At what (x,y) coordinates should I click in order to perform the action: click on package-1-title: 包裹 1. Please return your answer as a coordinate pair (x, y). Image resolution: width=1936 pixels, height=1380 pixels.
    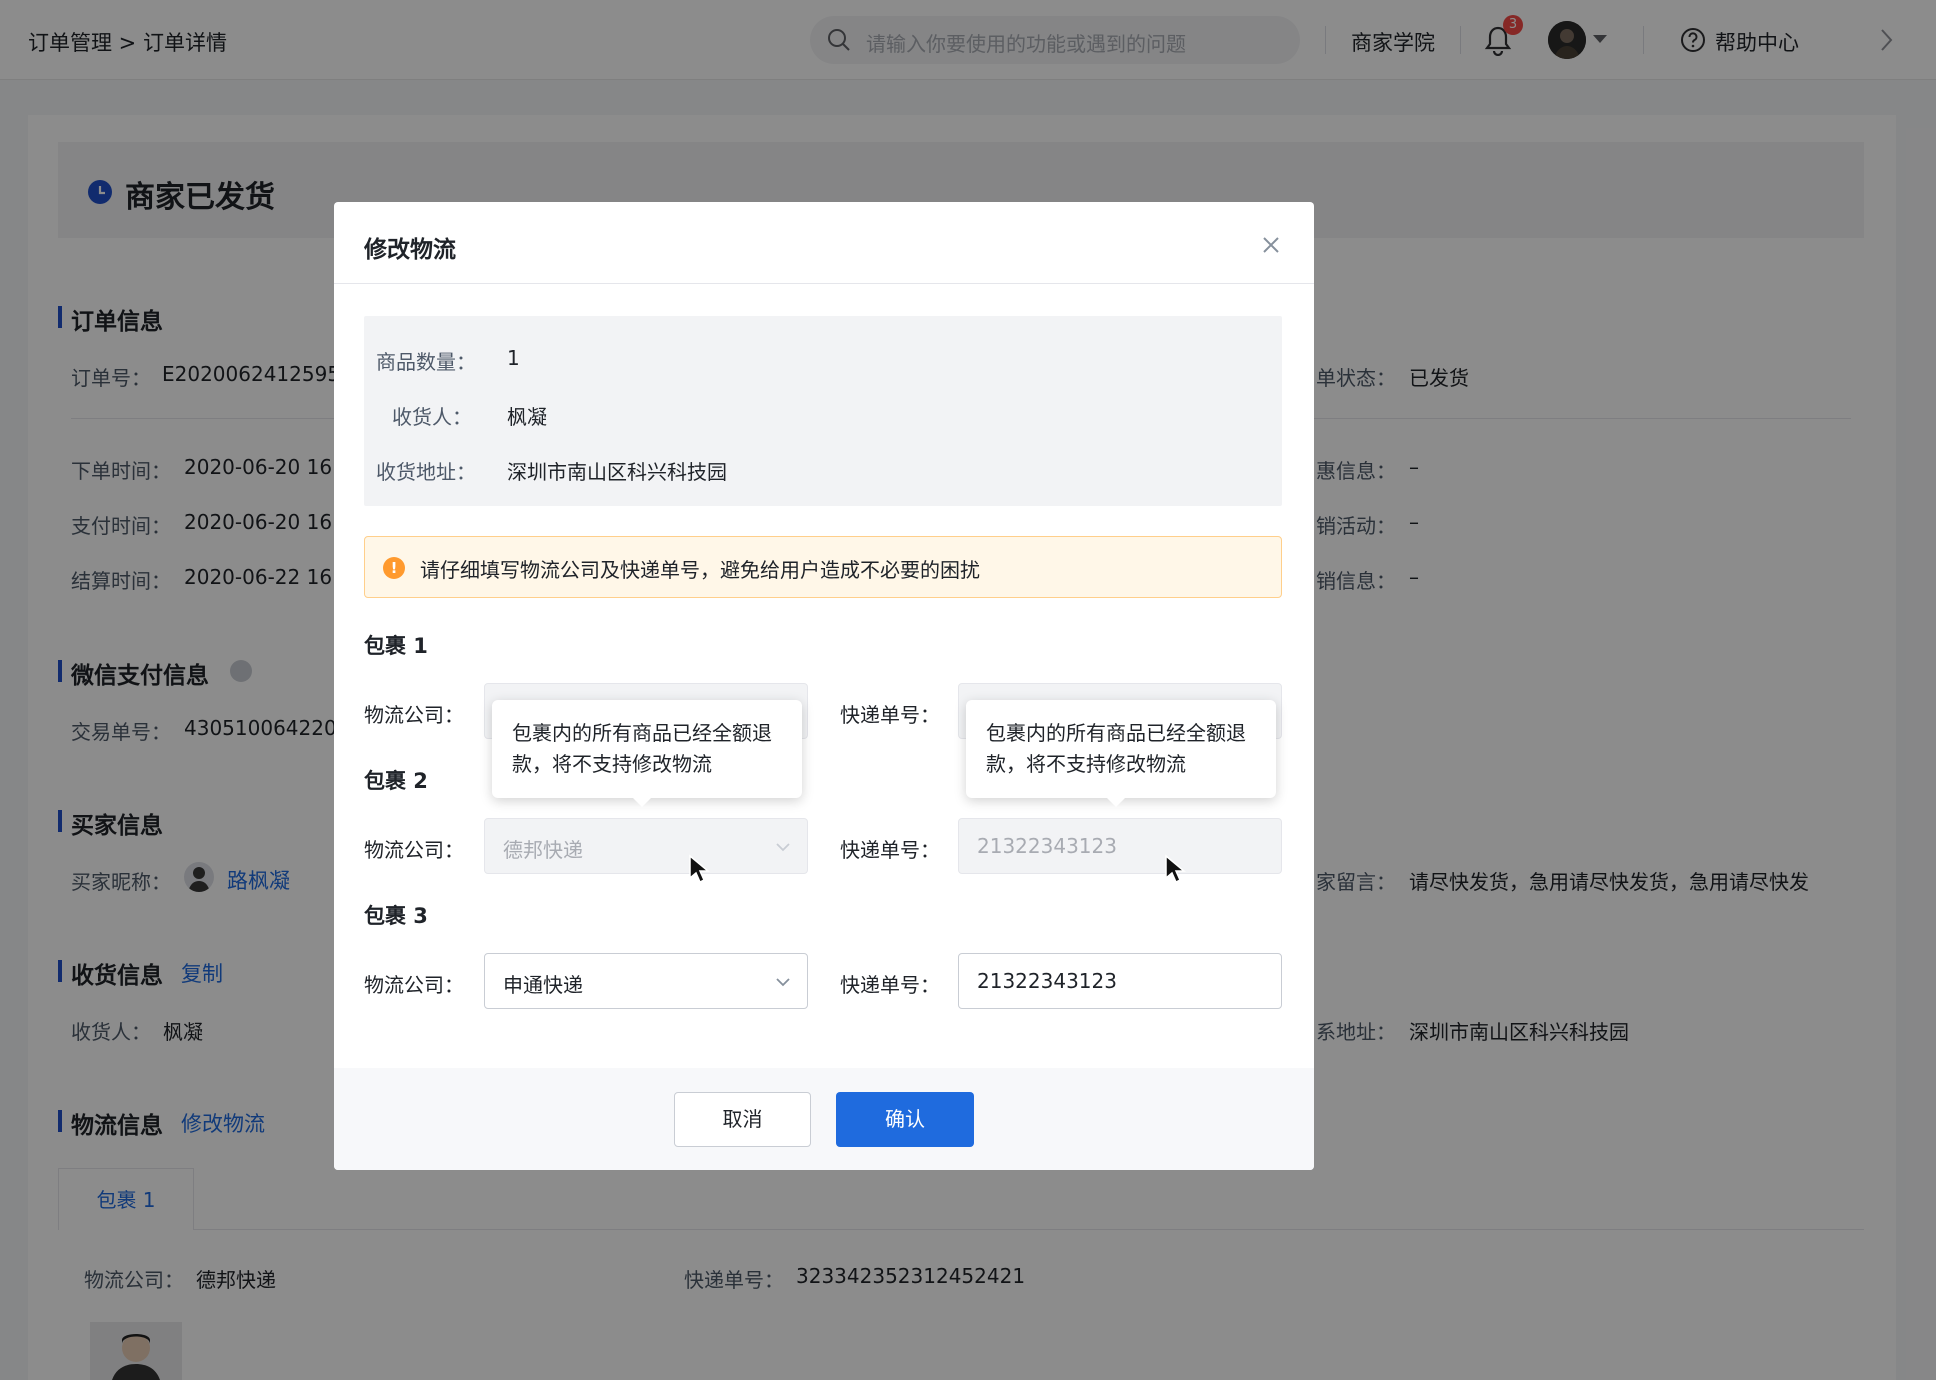
    Looking at the image, I should click on (396, 646).